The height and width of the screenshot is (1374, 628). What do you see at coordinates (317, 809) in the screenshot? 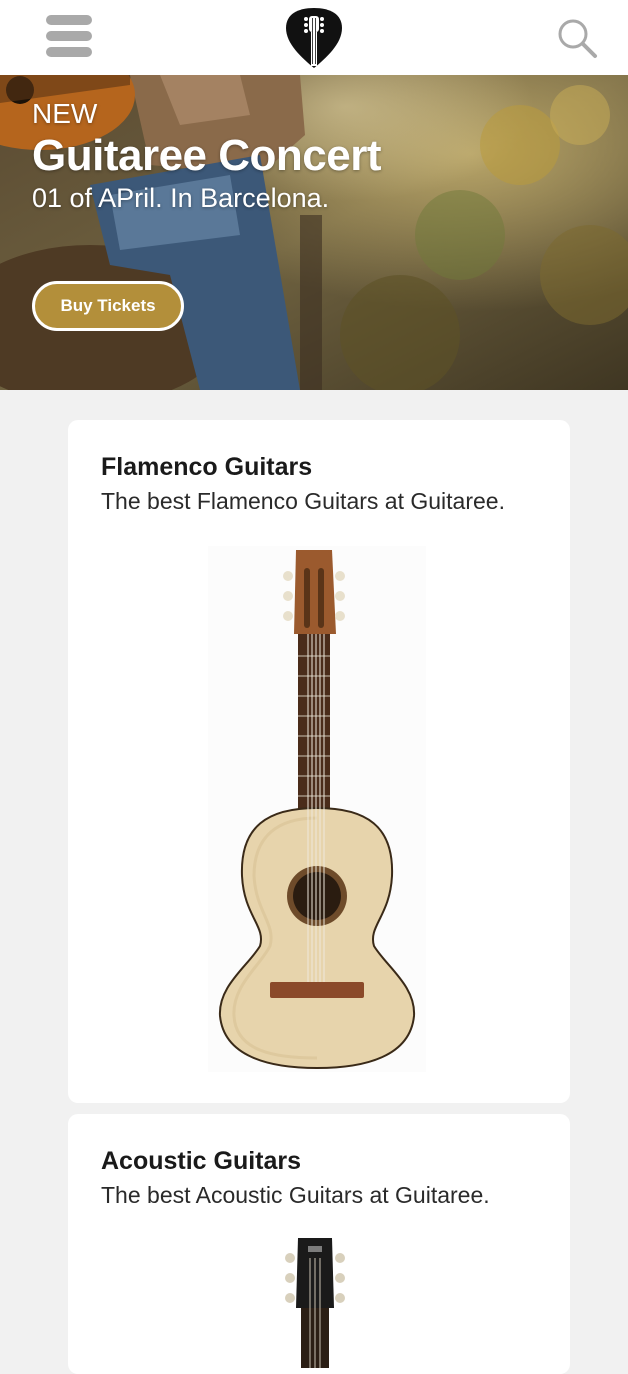
I see `classical-guitar-image` at bounding box center [317, 809].